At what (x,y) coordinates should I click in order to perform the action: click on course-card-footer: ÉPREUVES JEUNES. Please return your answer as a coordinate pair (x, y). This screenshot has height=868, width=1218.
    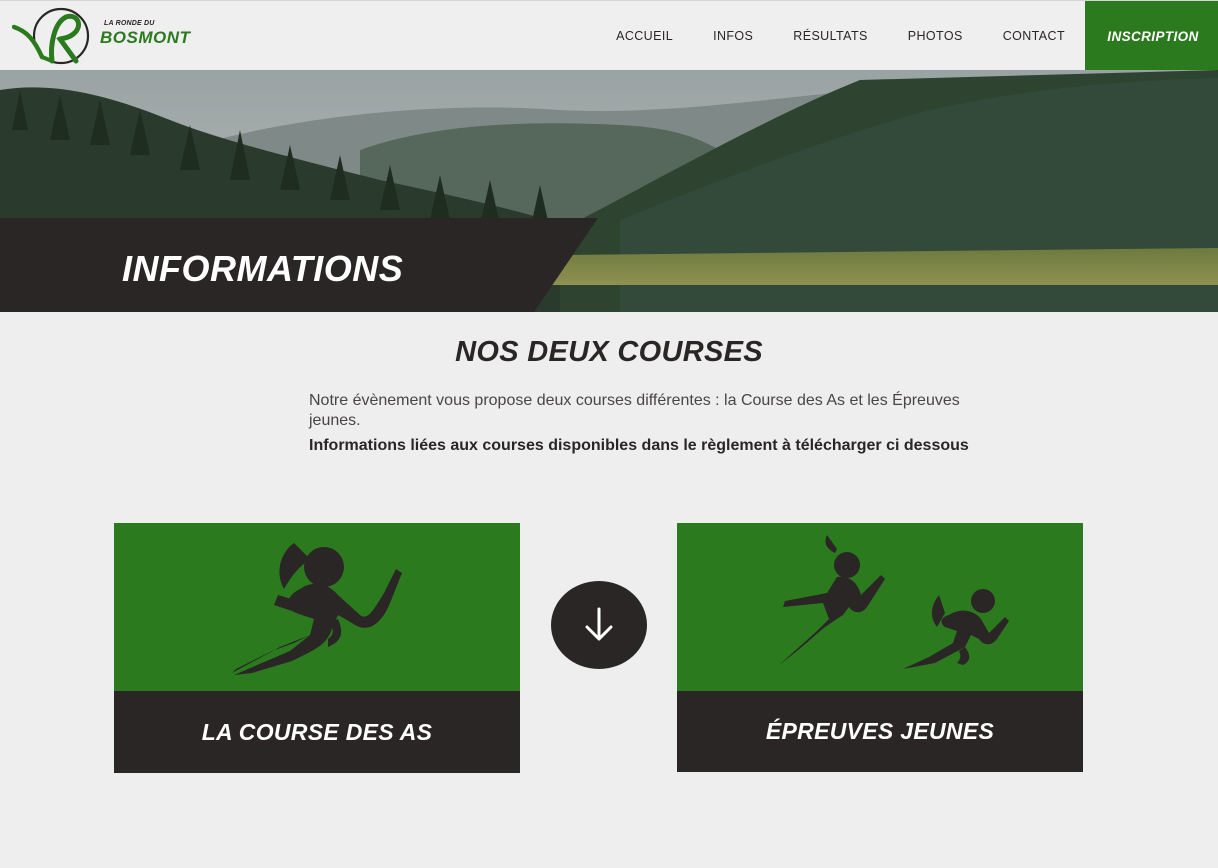
    Looking at the image, I should click on (880, 731).